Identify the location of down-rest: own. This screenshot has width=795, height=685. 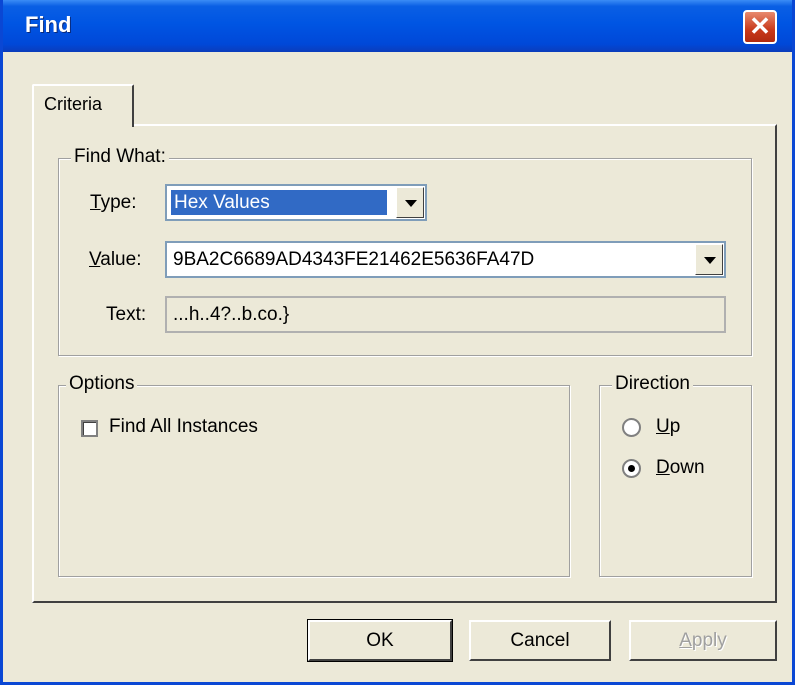
(687, 467).